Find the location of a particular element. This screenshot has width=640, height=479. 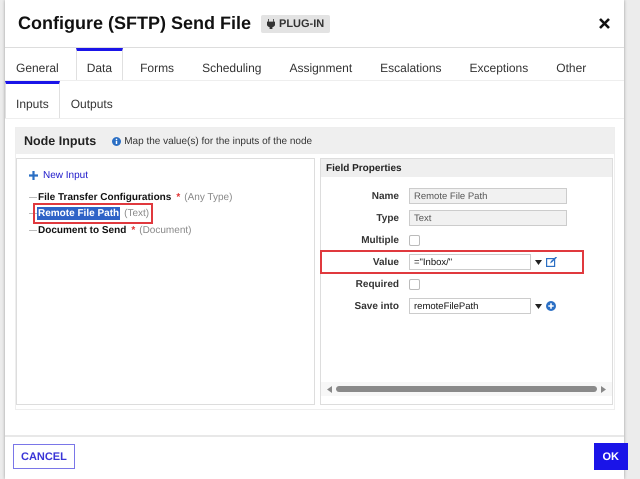

tree-item: Remote File Path is located at coordinates (78, 213).